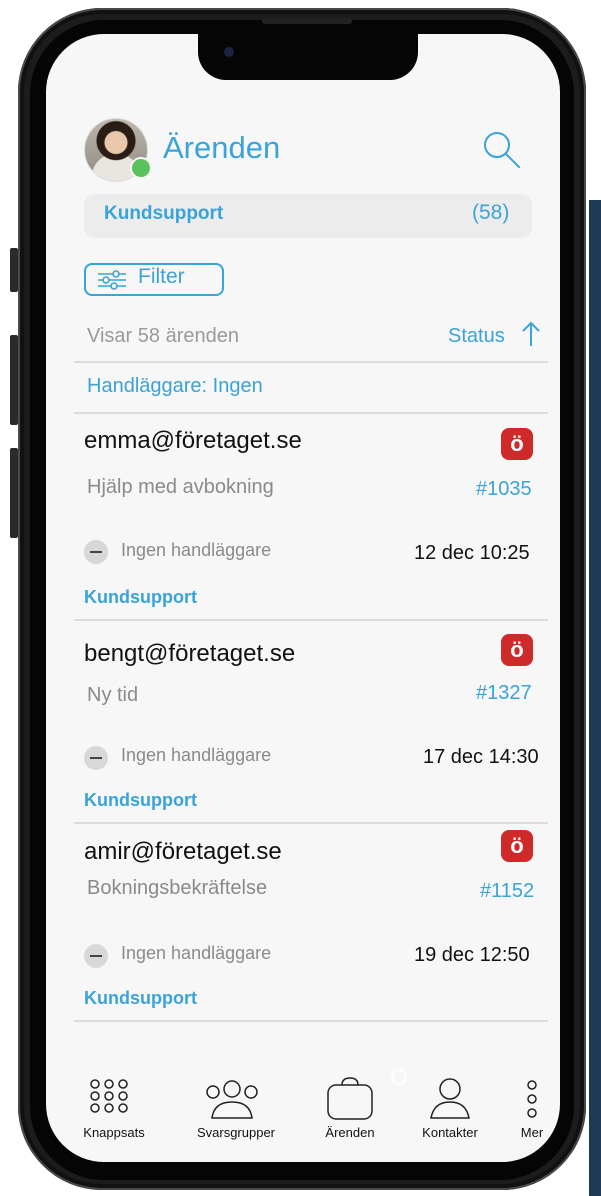 This screenshot has height=1196, width=601. Describe the element at coordinates (141, 168) in the screenshot. I see `online-status-dot` at that location.